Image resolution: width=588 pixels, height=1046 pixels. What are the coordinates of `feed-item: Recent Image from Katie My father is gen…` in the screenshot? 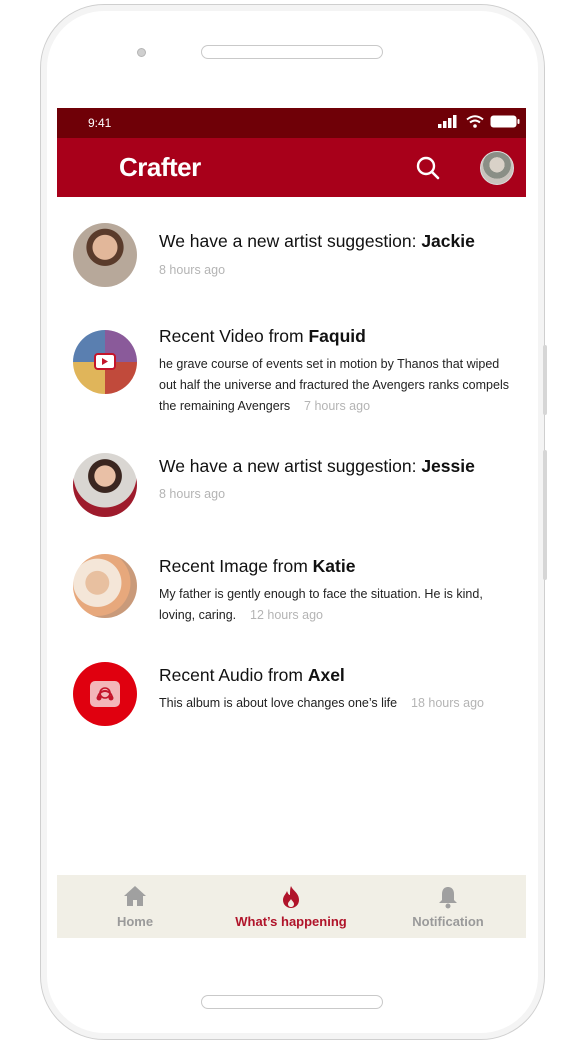 It's located at (291, 587).